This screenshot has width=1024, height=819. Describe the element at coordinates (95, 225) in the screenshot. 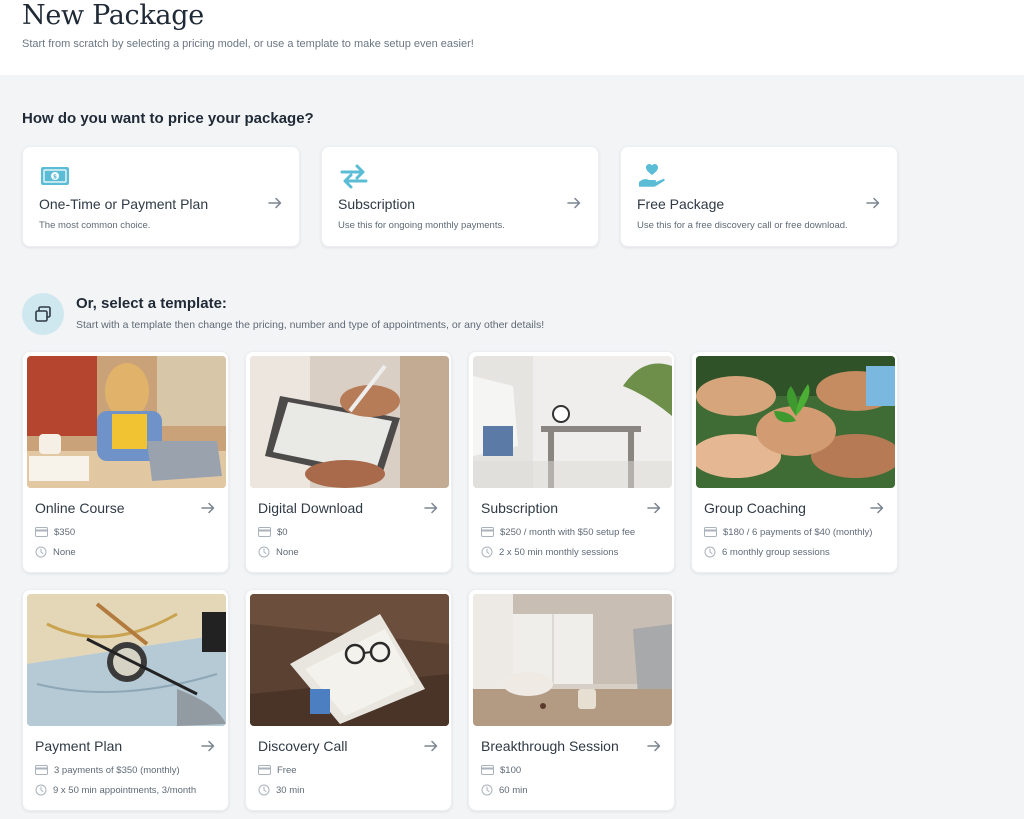

I see `pricing-option-desc: The most common choice.` at that location.